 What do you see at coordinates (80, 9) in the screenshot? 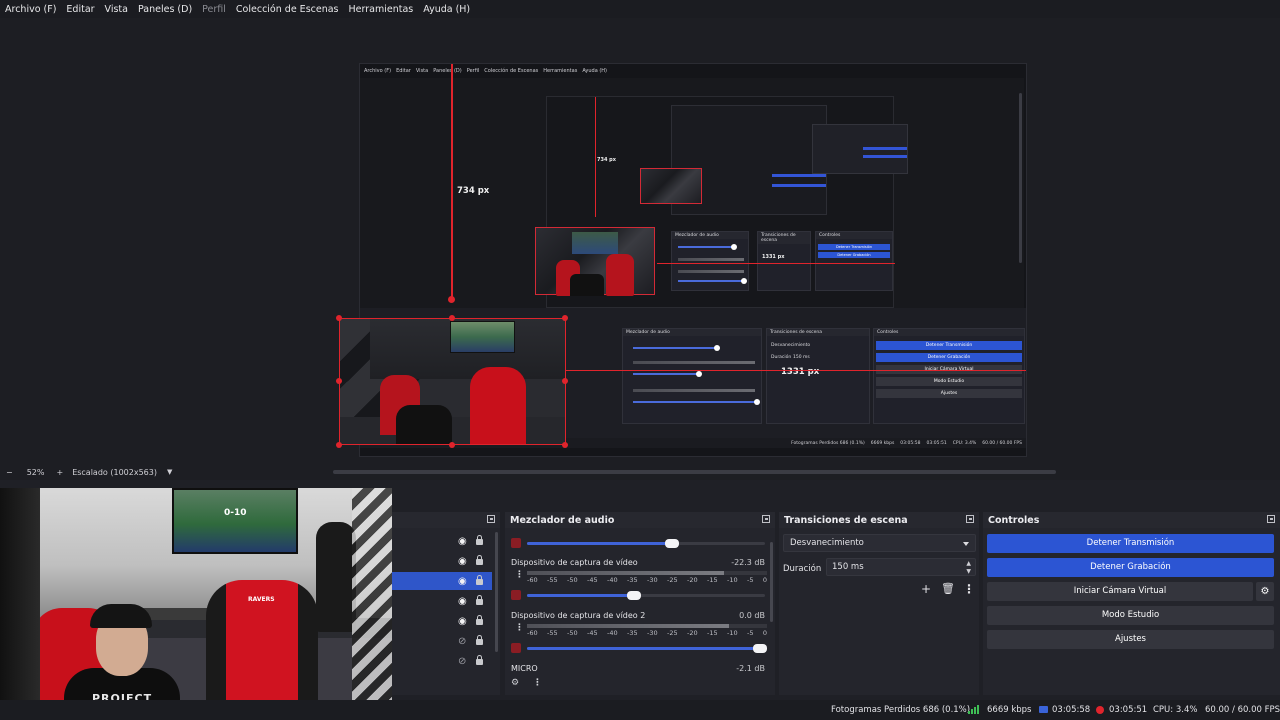
I see `menu-editar: Editar` at bounding box center [80, 9].